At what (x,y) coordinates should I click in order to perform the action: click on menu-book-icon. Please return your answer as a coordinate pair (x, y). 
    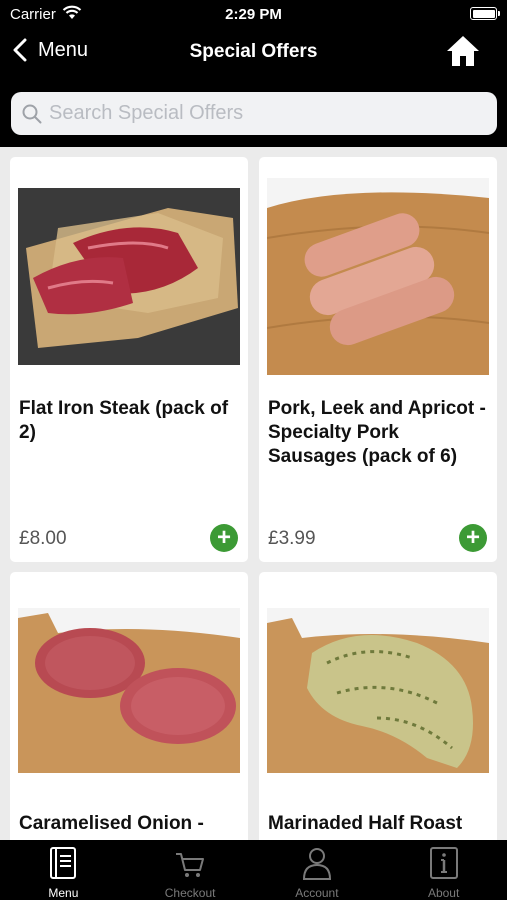
    Looking at the image, I should click on (63, 863).